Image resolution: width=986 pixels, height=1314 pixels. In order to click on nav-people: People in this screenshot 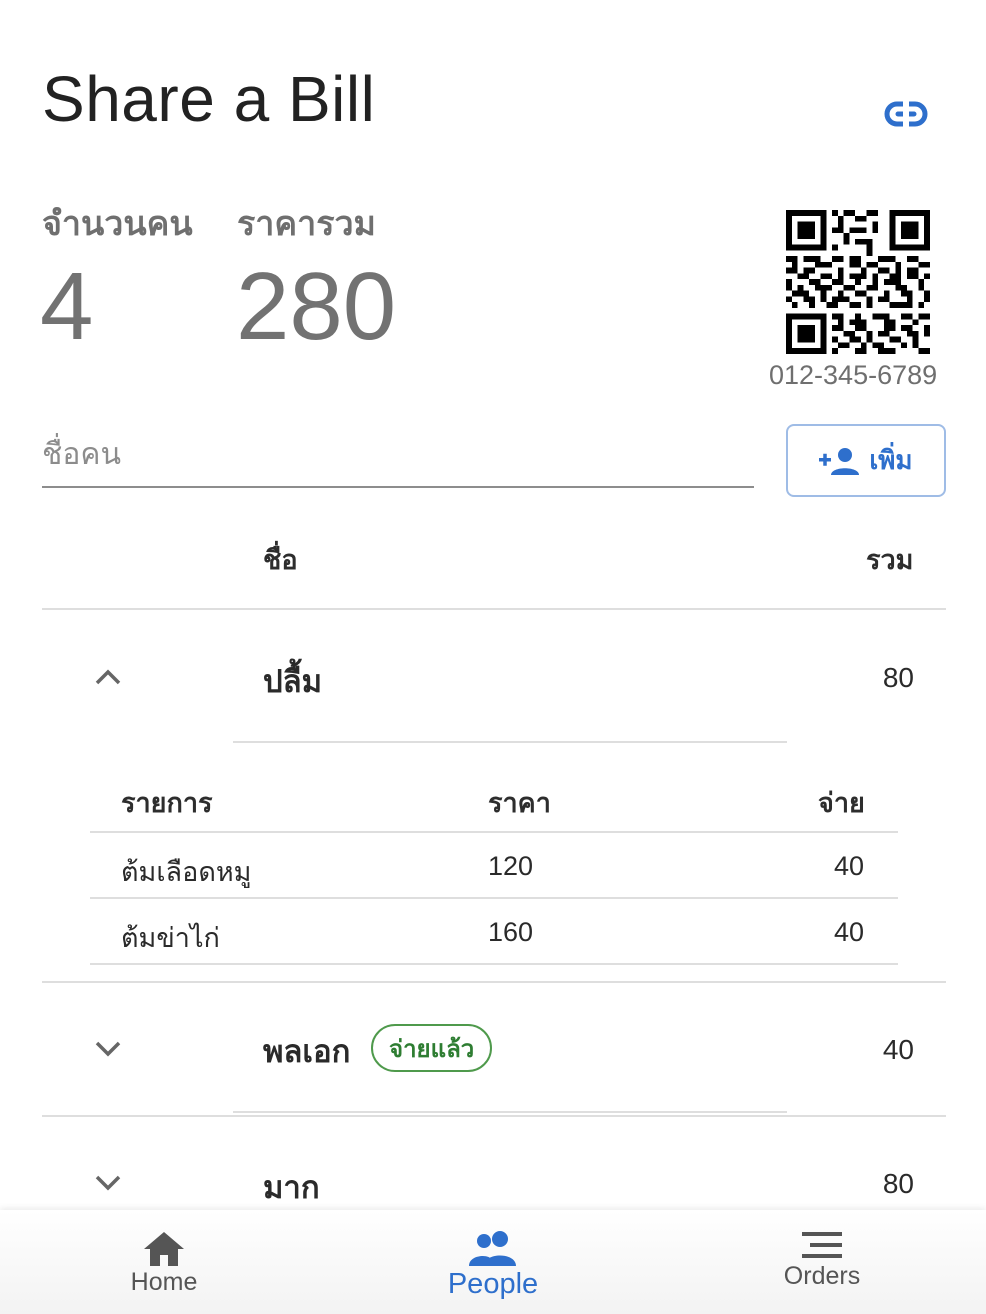, I will do `click(493, 1262)`.